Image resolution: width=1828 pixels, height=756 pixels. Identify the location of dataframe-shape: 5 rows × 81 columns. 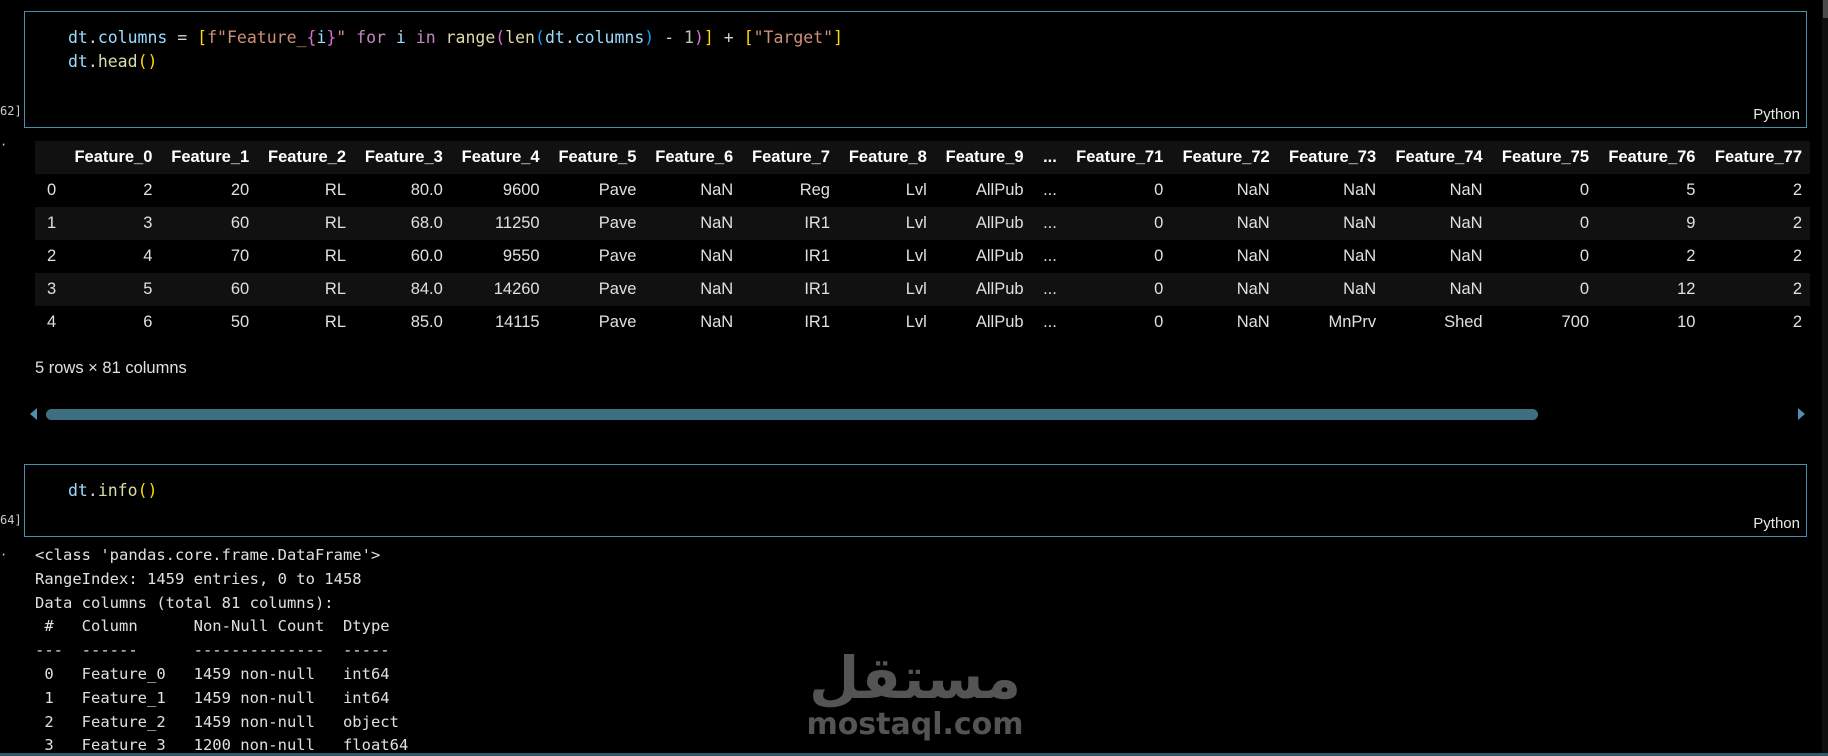
(111, 368).